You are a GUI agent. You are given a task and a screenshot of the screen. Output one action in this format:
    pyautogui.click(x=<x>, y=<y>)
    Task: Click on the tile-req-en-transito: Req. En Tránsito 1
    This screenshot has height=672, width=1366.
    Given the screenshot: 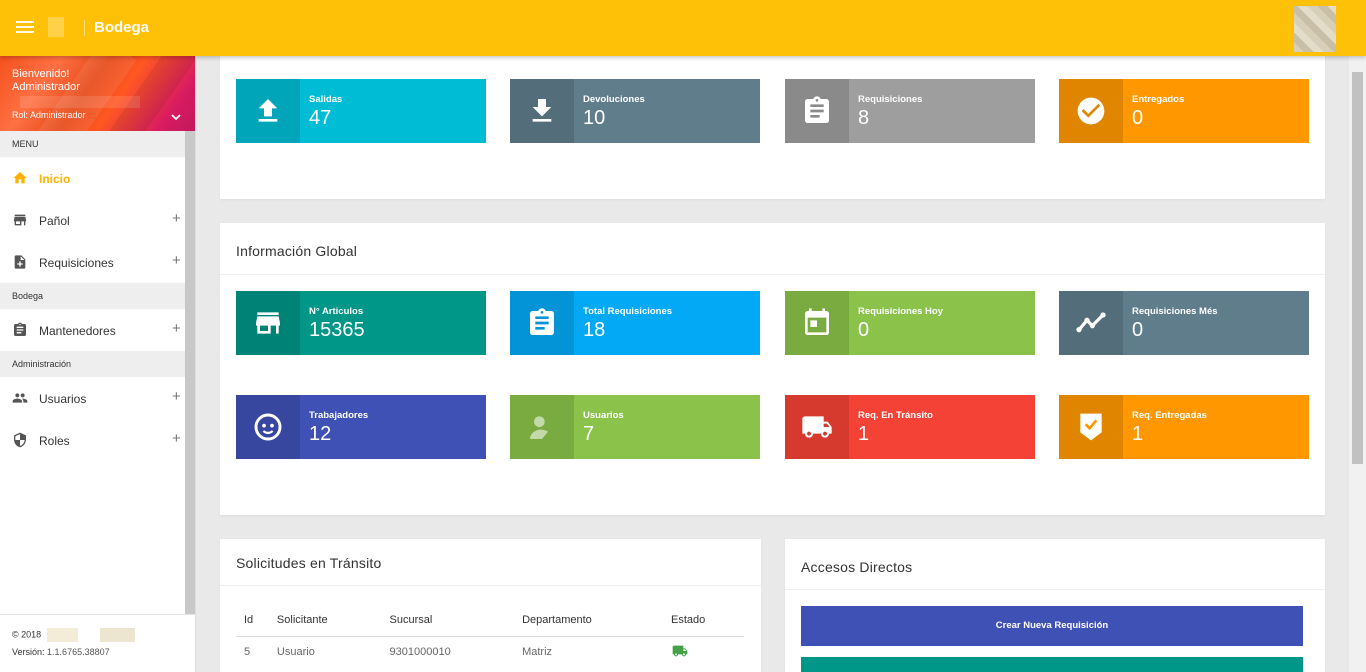 What is the action you would take?
    pyautogui.click(x=910, y=427)
    